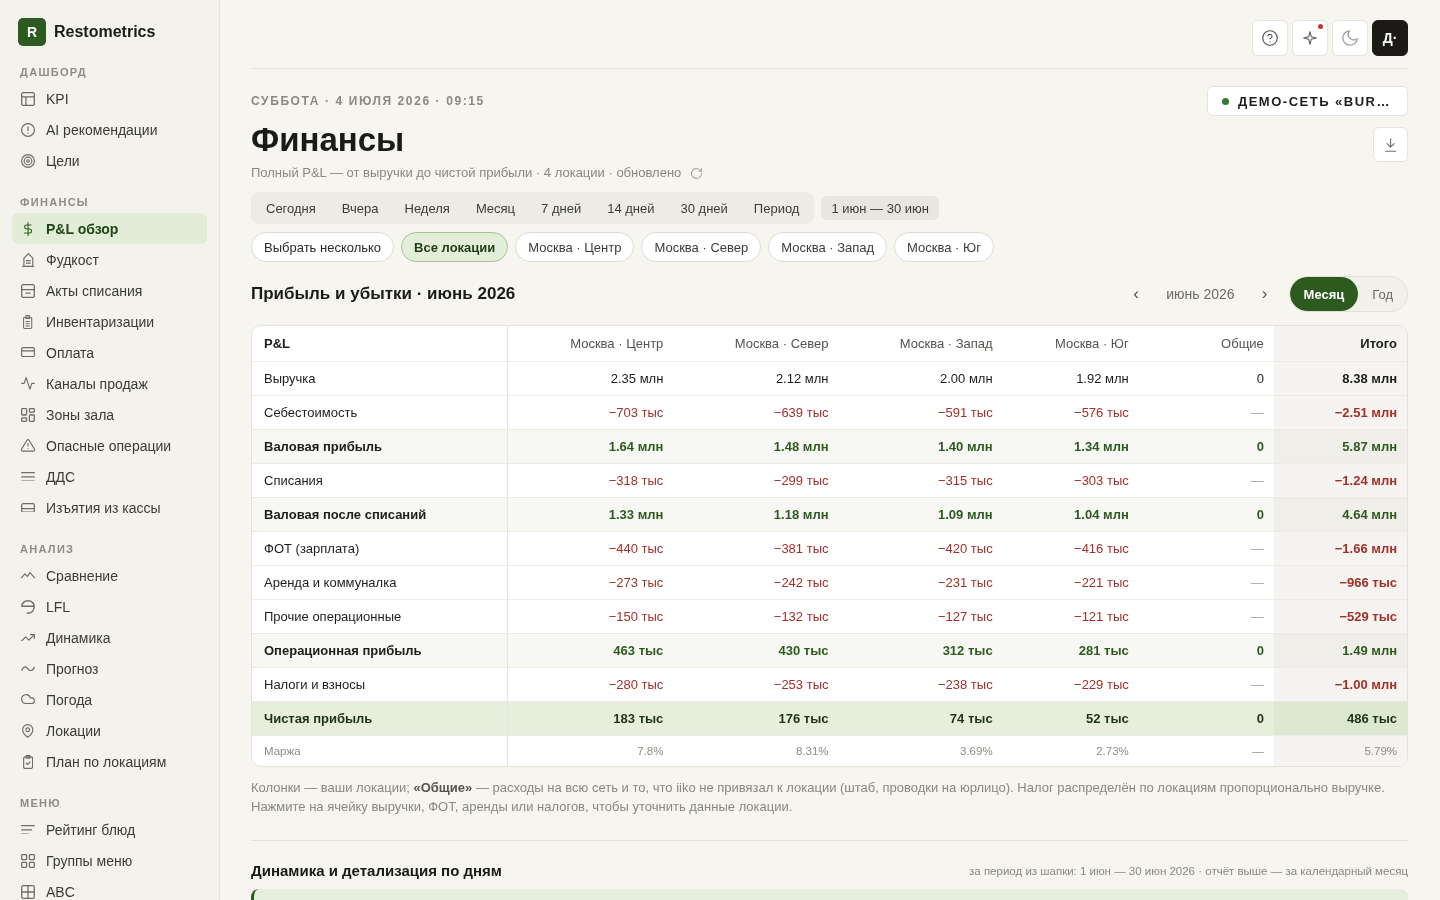 This screenshot has width=1440, height=900. What do you see at coordinates (328, 140) in the screenshot?
I see `page-title: Финансы` at bounding box center [328, 140].